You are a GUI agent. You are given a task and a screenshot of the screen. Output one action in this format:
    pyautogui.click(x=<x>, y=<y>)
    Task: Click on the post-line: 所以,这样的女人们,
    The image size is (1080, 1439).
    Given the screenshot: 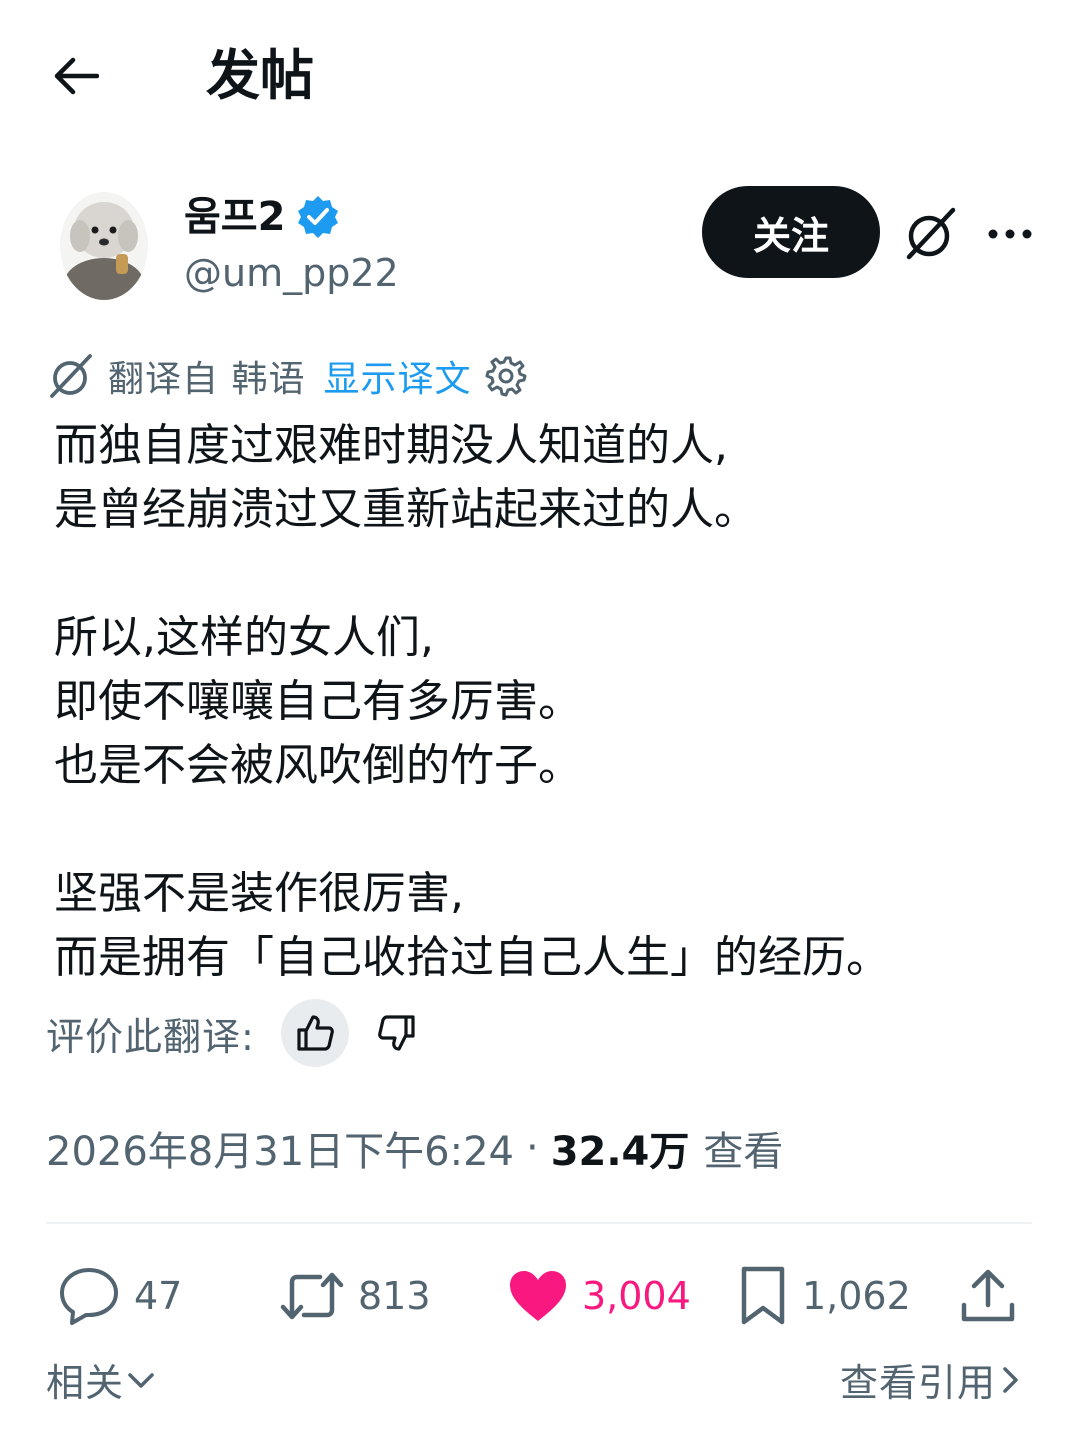 What is the action you would take?
    pyautogui.click(x=244, y=637)
    